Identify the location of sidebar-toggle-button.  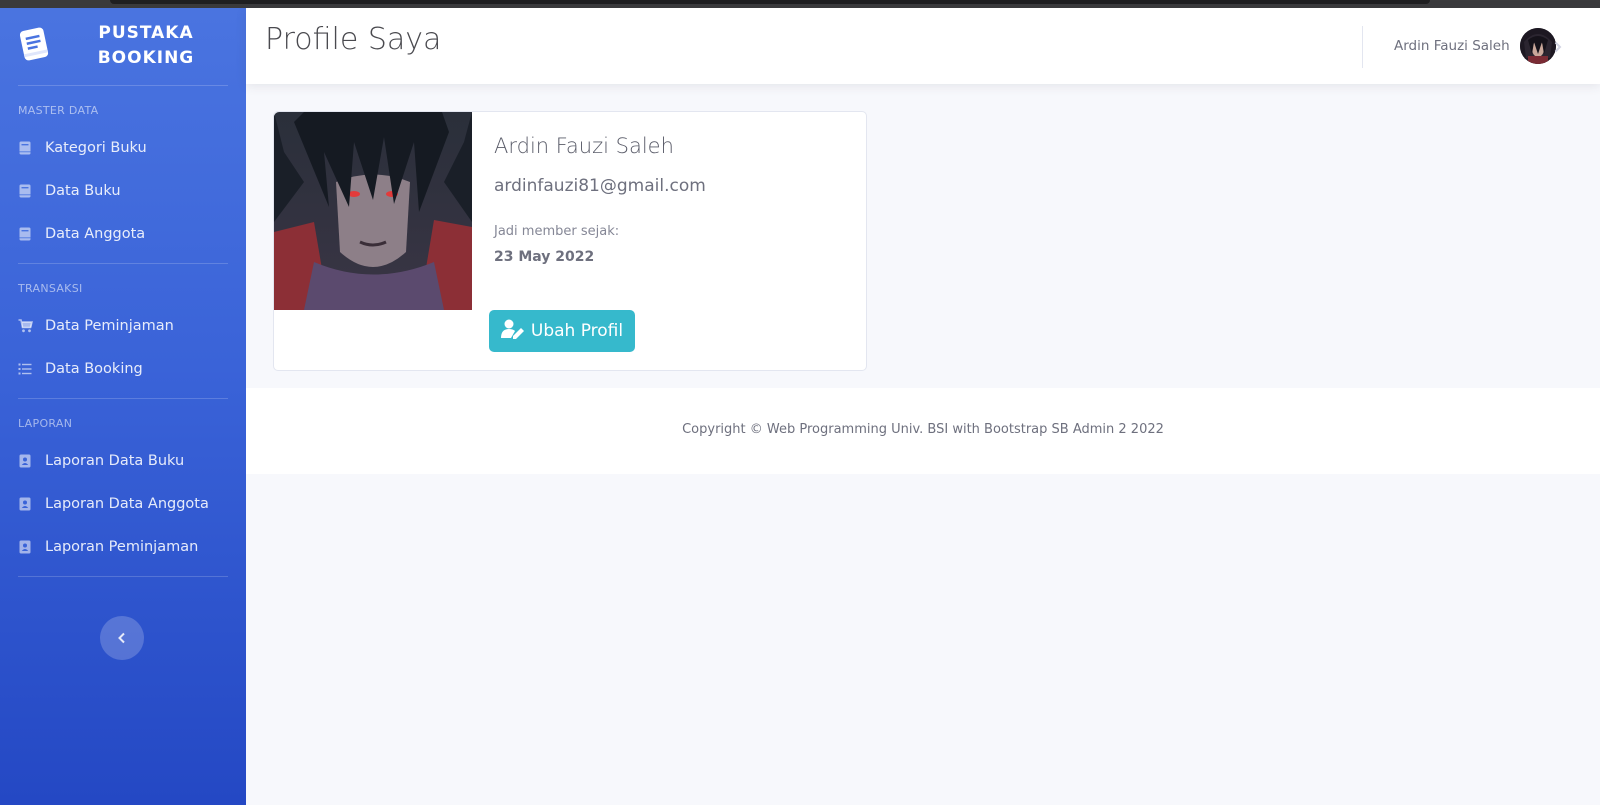
(122, 638).